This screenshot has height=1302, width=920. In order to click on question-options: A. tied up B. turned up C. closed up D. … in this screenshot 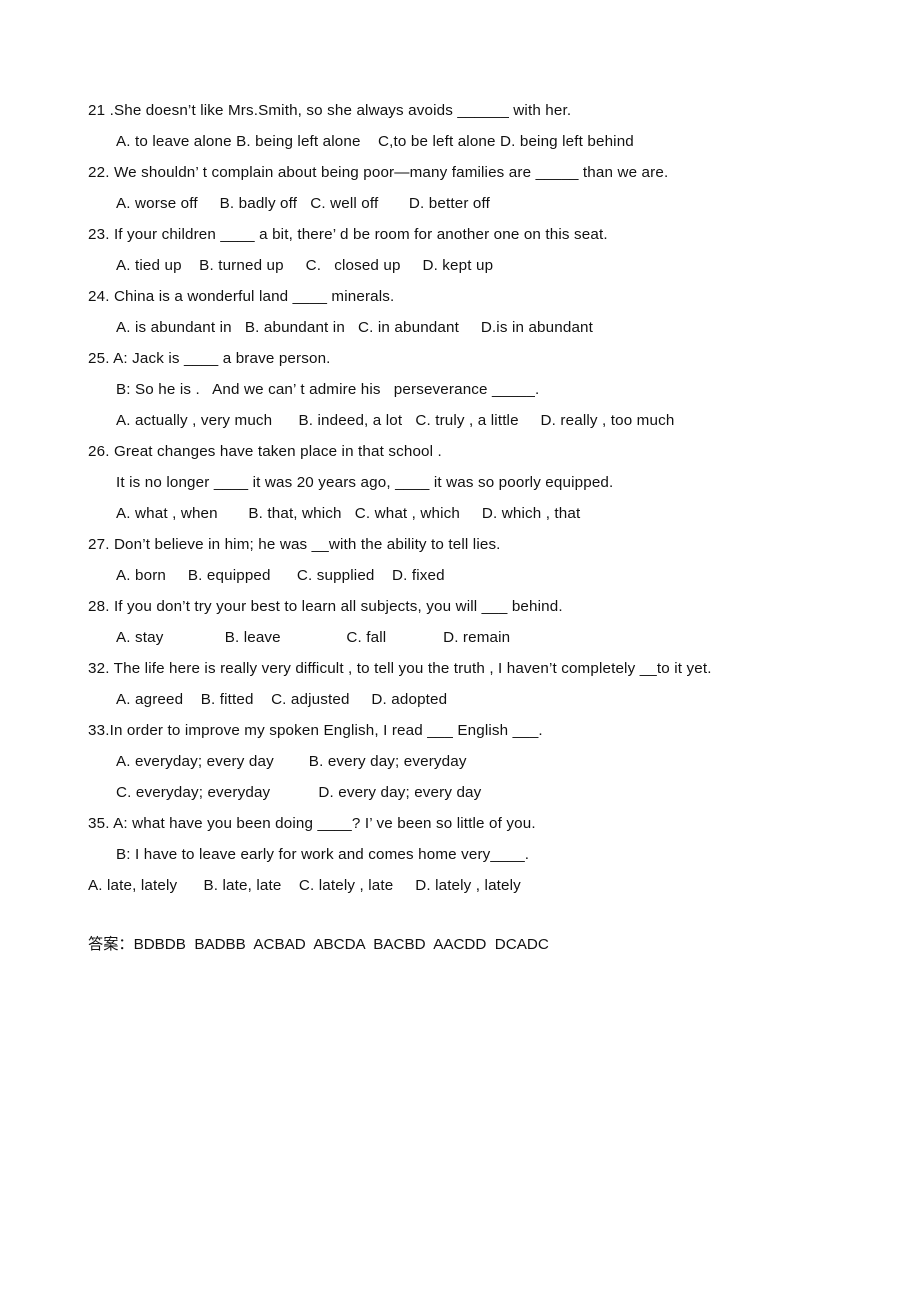, I will do `click(305, 265)`.